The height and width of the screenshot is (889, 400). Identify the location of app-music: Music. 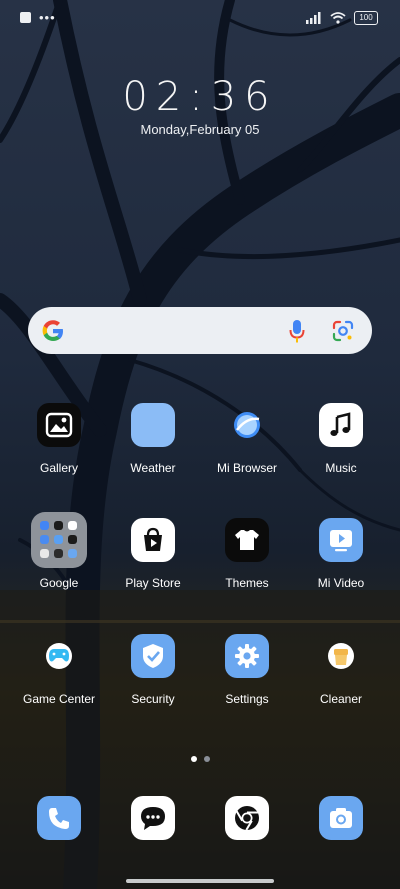
(341, 439).